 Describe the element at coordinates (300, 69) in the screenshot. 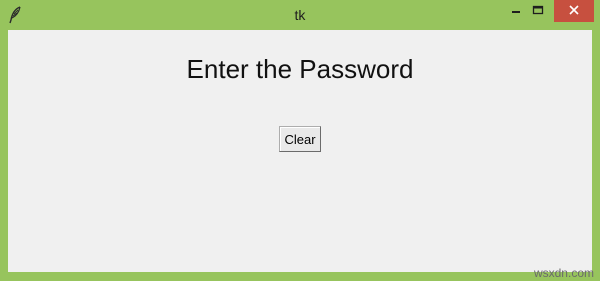

I see `password-heading: Enter the Password` at that location.